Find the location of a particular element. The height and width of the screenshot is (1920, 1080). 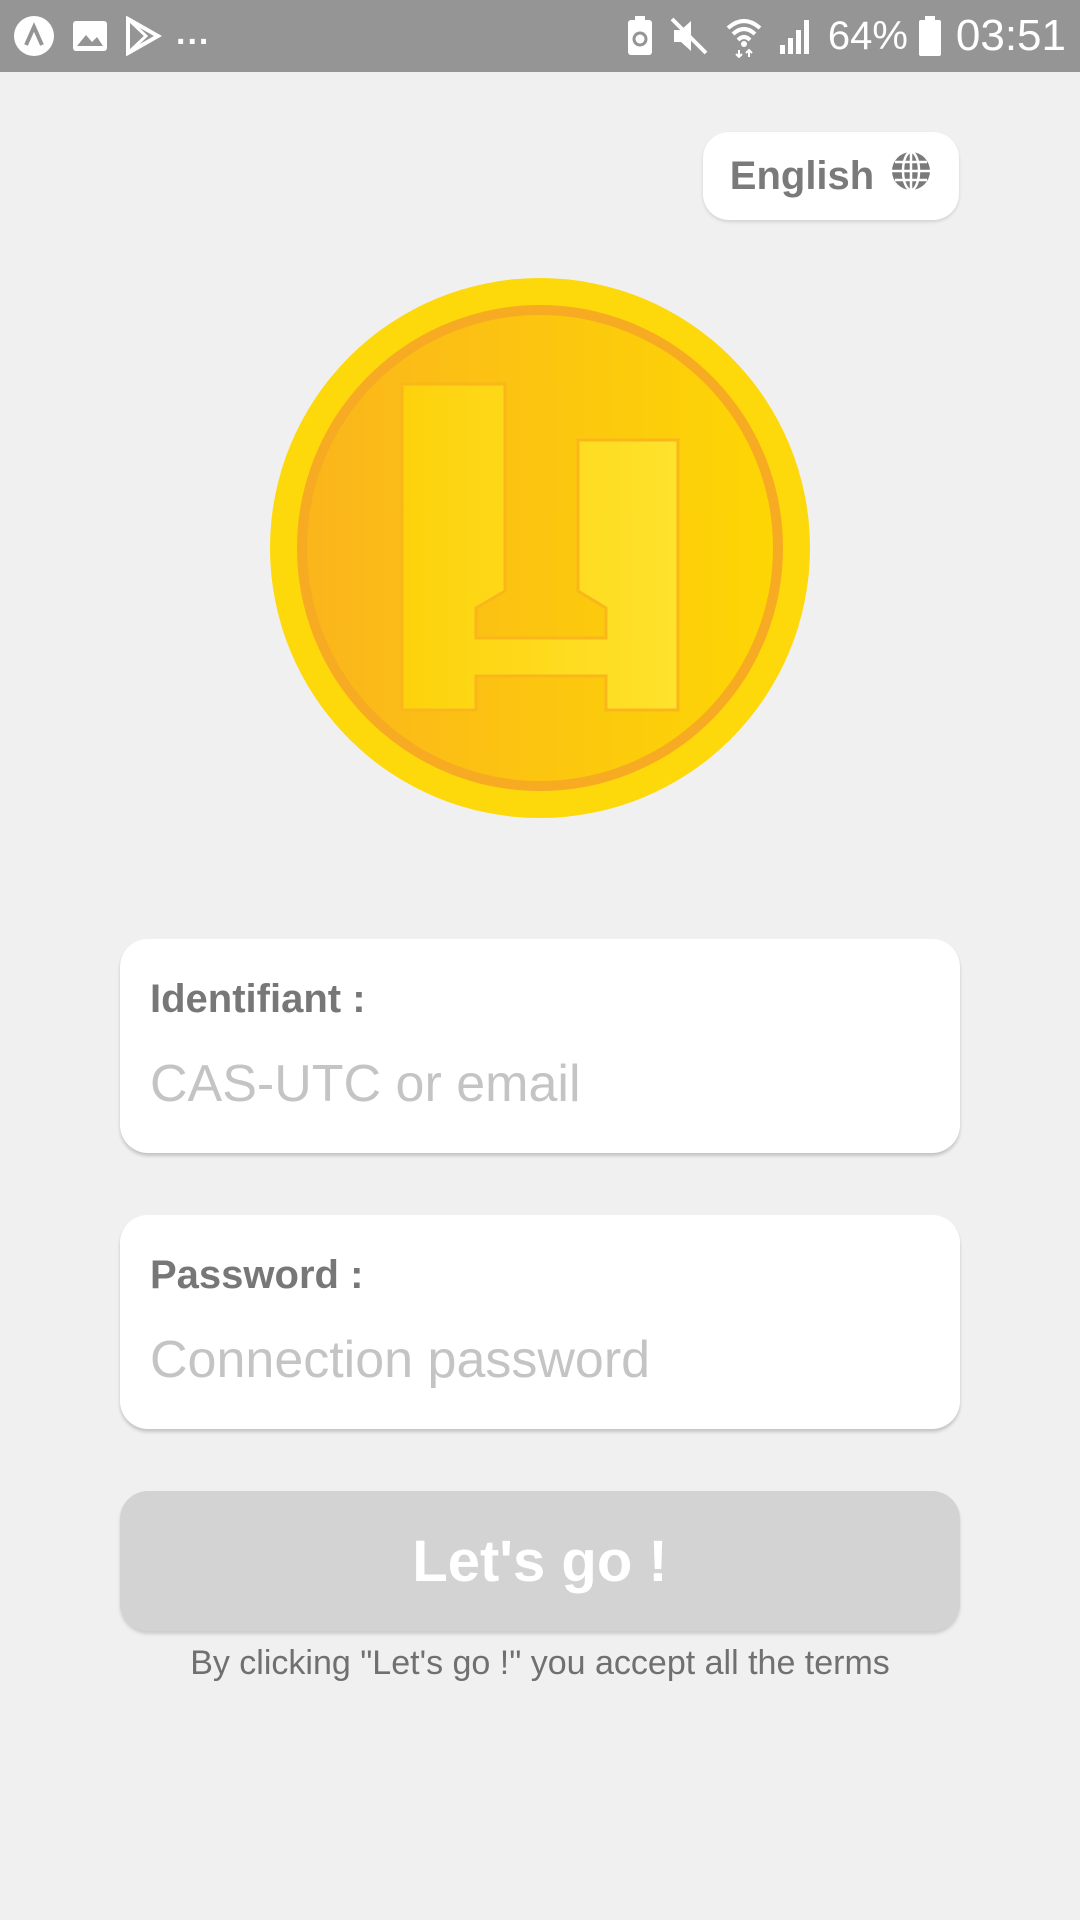

language-selector-button: English is located at coordinates (831, 176).